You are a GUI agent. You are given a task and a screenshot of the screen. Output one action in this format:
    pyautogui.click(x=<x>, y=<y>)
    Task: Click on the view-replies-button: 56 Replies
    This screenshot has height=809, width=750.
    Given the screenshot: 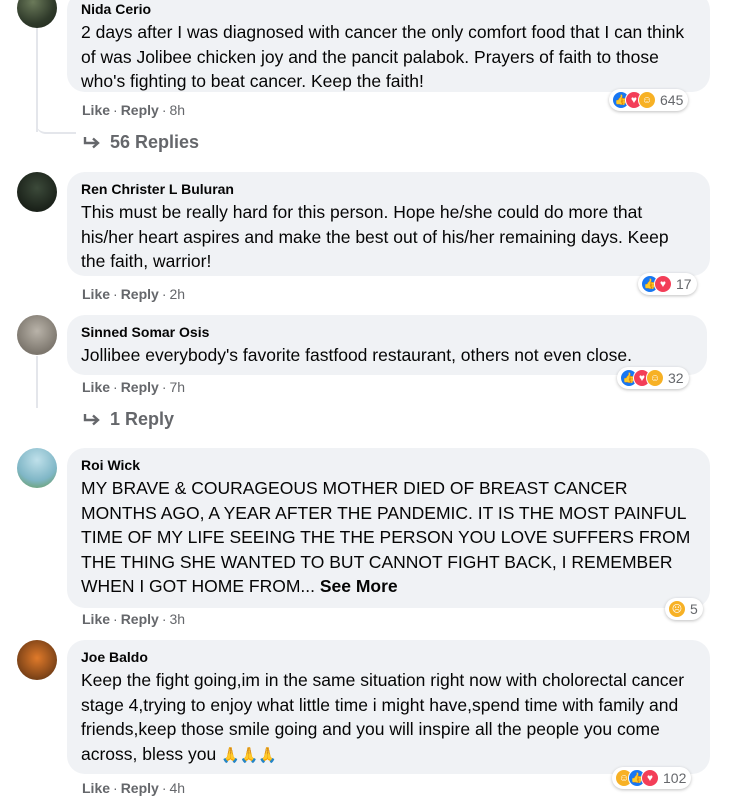 What is the action you would take?
    pyautogui.click(x=140, y=142)
    